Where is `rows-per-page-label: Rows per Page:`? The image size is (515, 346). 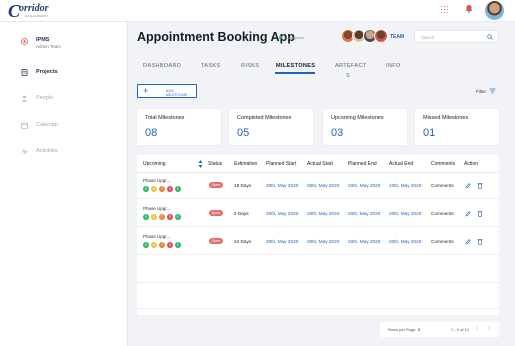
rows-per-page-label: Rows per Page: is located at coordinates (402, 329).